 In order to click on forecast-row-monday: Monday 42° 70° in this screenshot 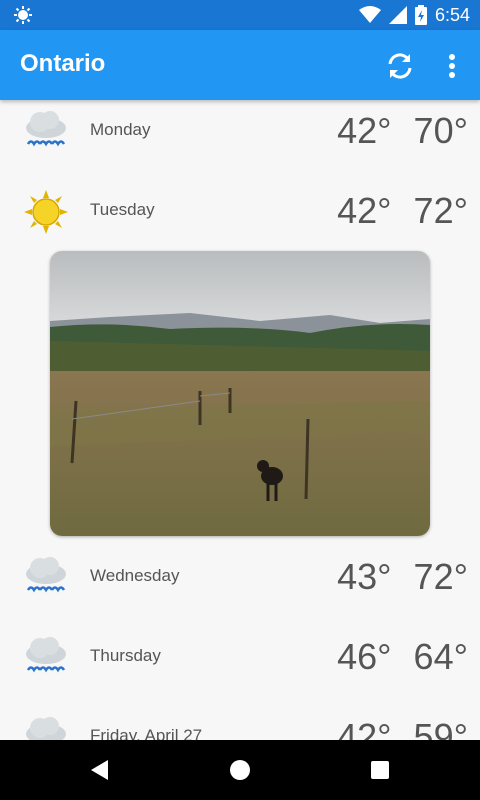, I will do `click(240, 140)`.